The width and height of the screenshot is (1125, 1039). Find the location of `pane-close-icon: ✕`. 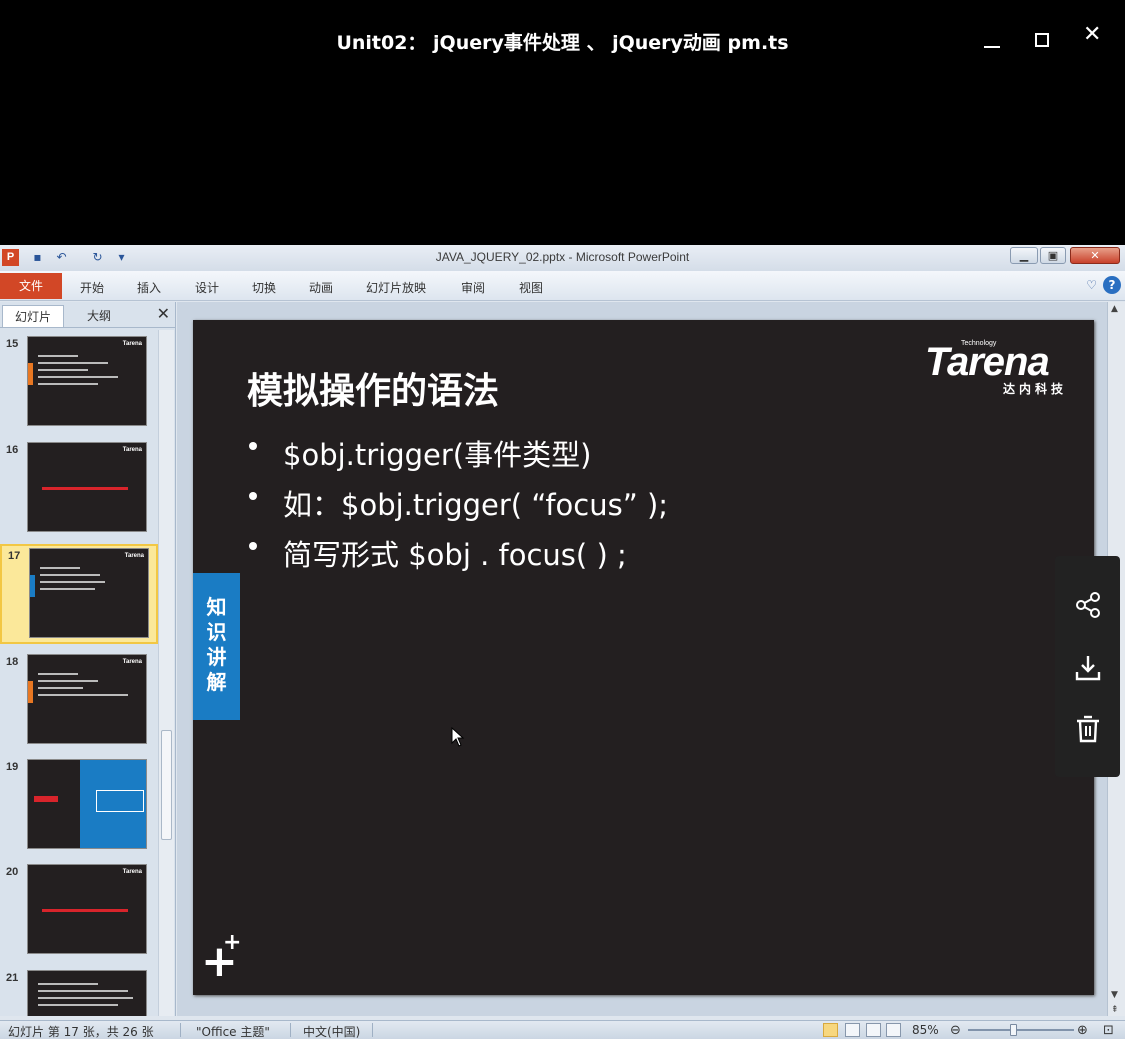

pane-close-icon: ✕ is located at coordinates (163, 313).